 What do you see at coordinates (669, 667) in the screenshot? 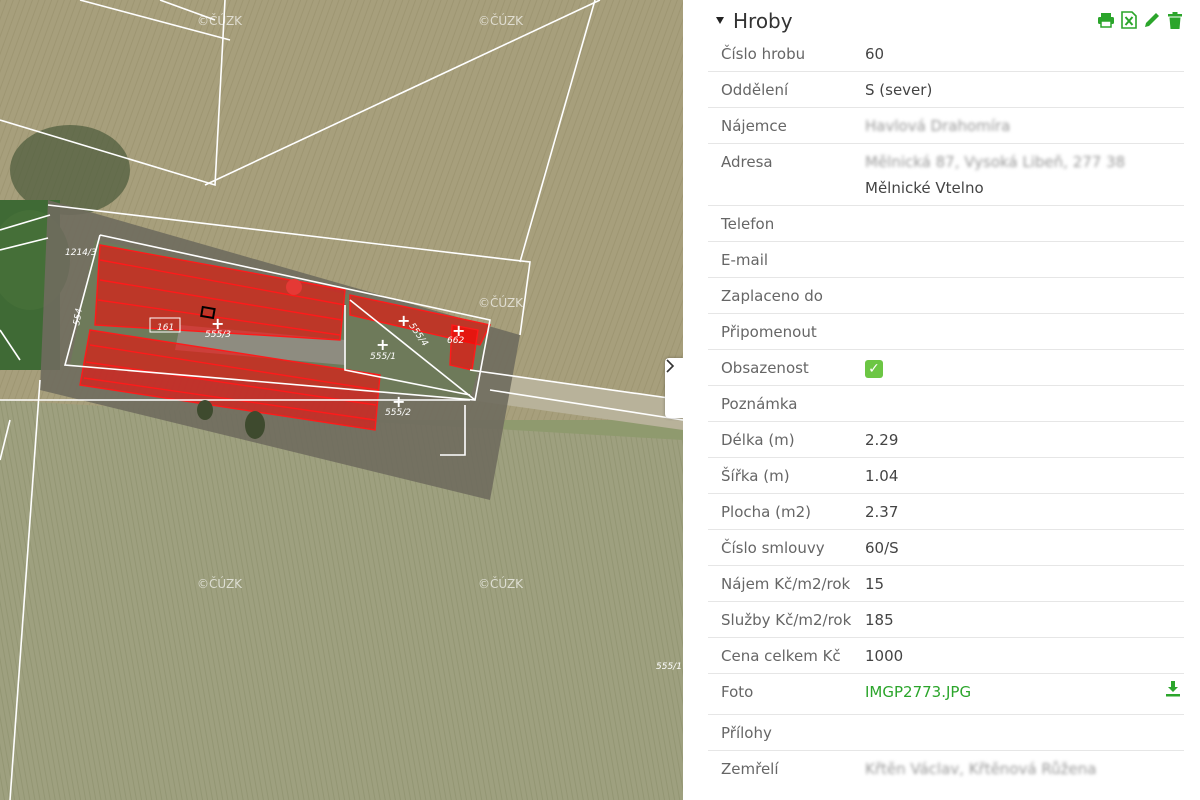
I see `parcel-label: 555/1` at bounding box center [669, 667].